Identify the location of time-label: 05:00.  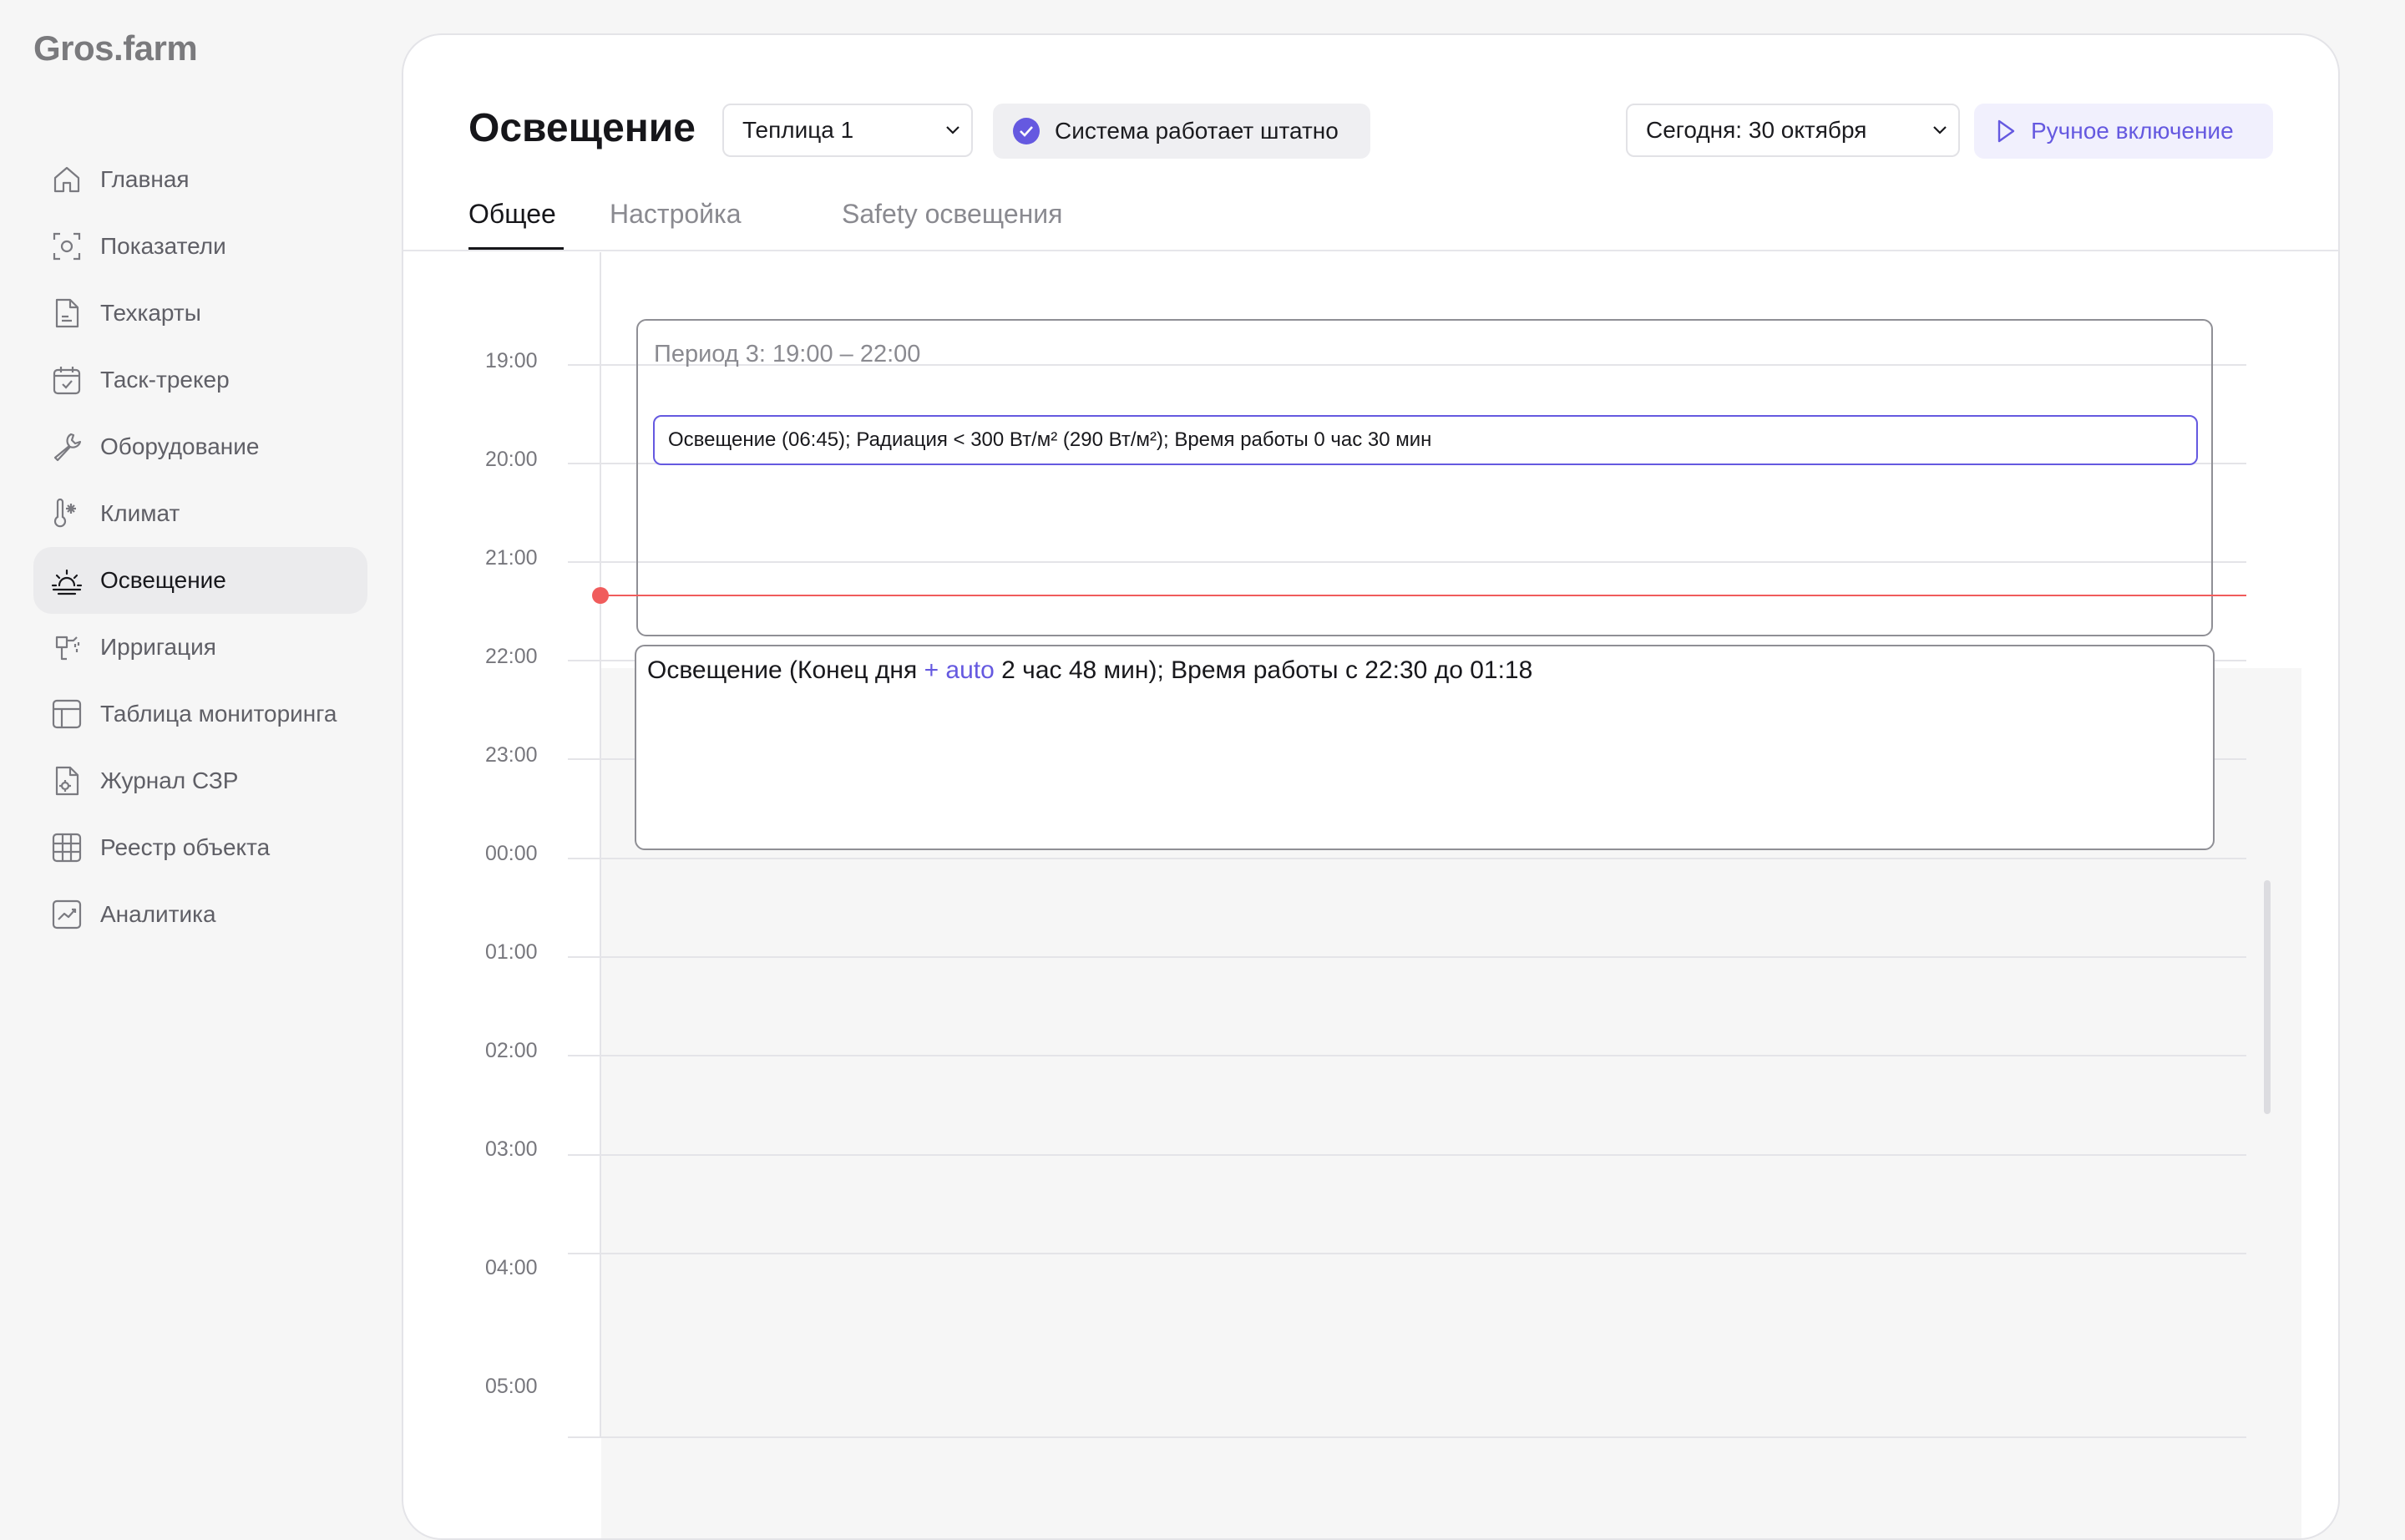
(511, 1386).